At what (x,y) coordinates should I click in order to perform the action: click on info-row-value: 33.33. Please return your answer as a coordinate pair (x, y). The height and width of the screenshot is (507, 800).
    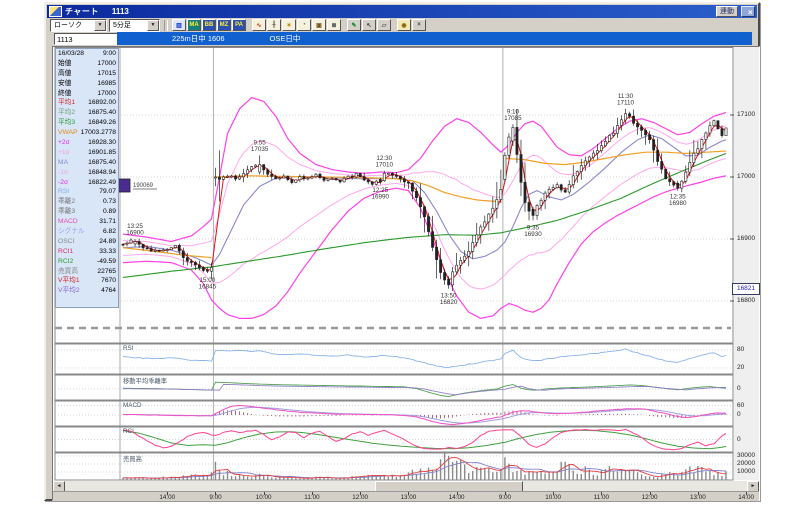
    Looking at the image, I should click on (107, 251).